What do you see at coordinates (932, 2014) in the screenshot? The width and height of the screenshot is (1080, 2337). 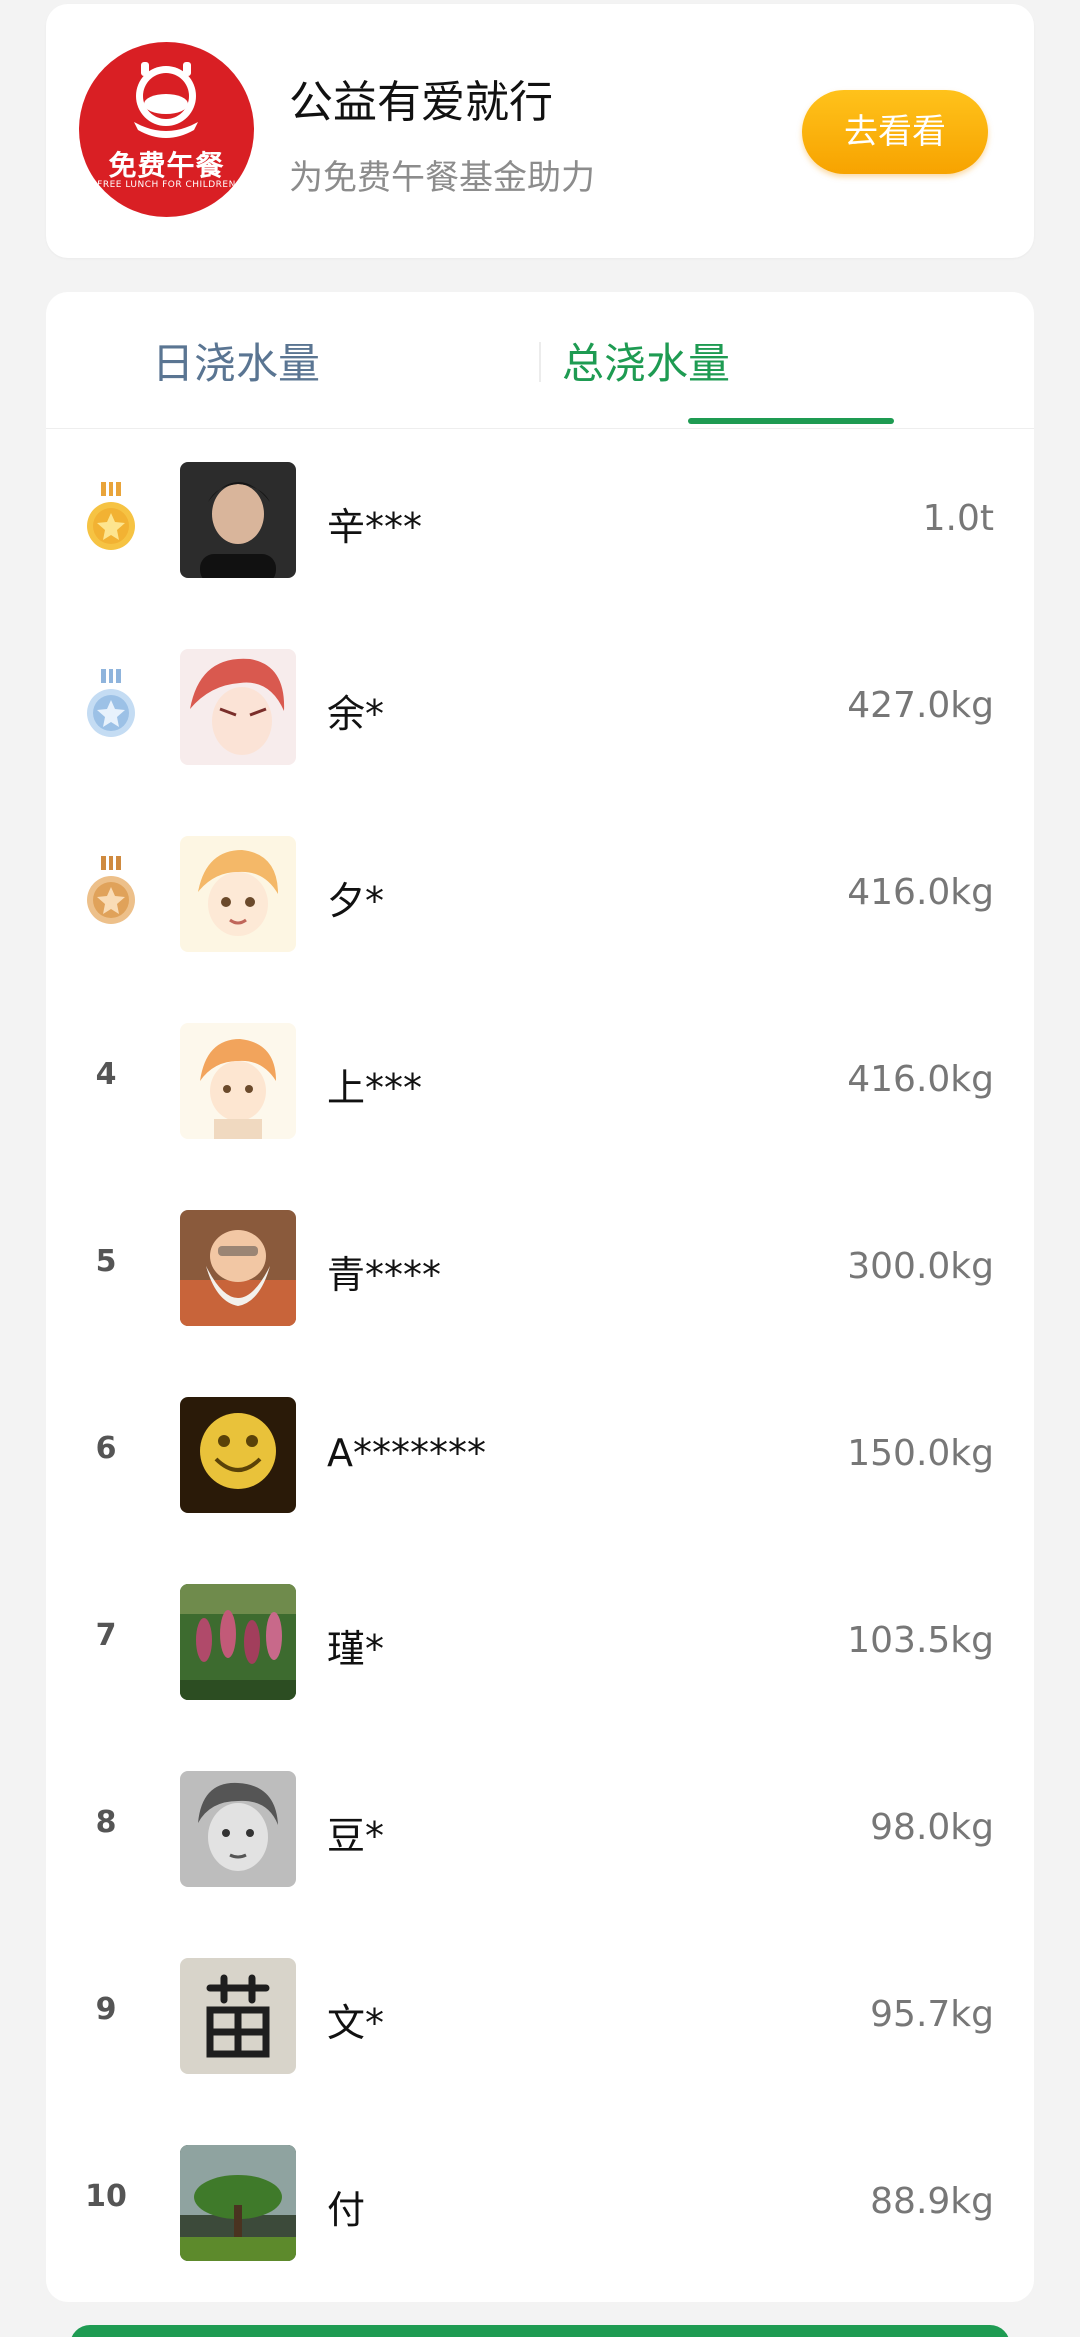 I see `watering-amount: 95.7kg` at bounding box center [932, 2014].